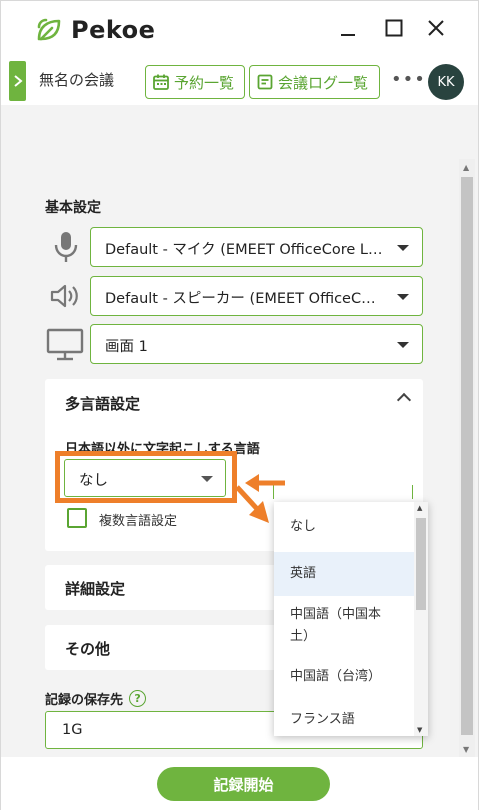  Describe the element at coordinates (343, 492) in the screenshot. I see `second-language-select` at that location.